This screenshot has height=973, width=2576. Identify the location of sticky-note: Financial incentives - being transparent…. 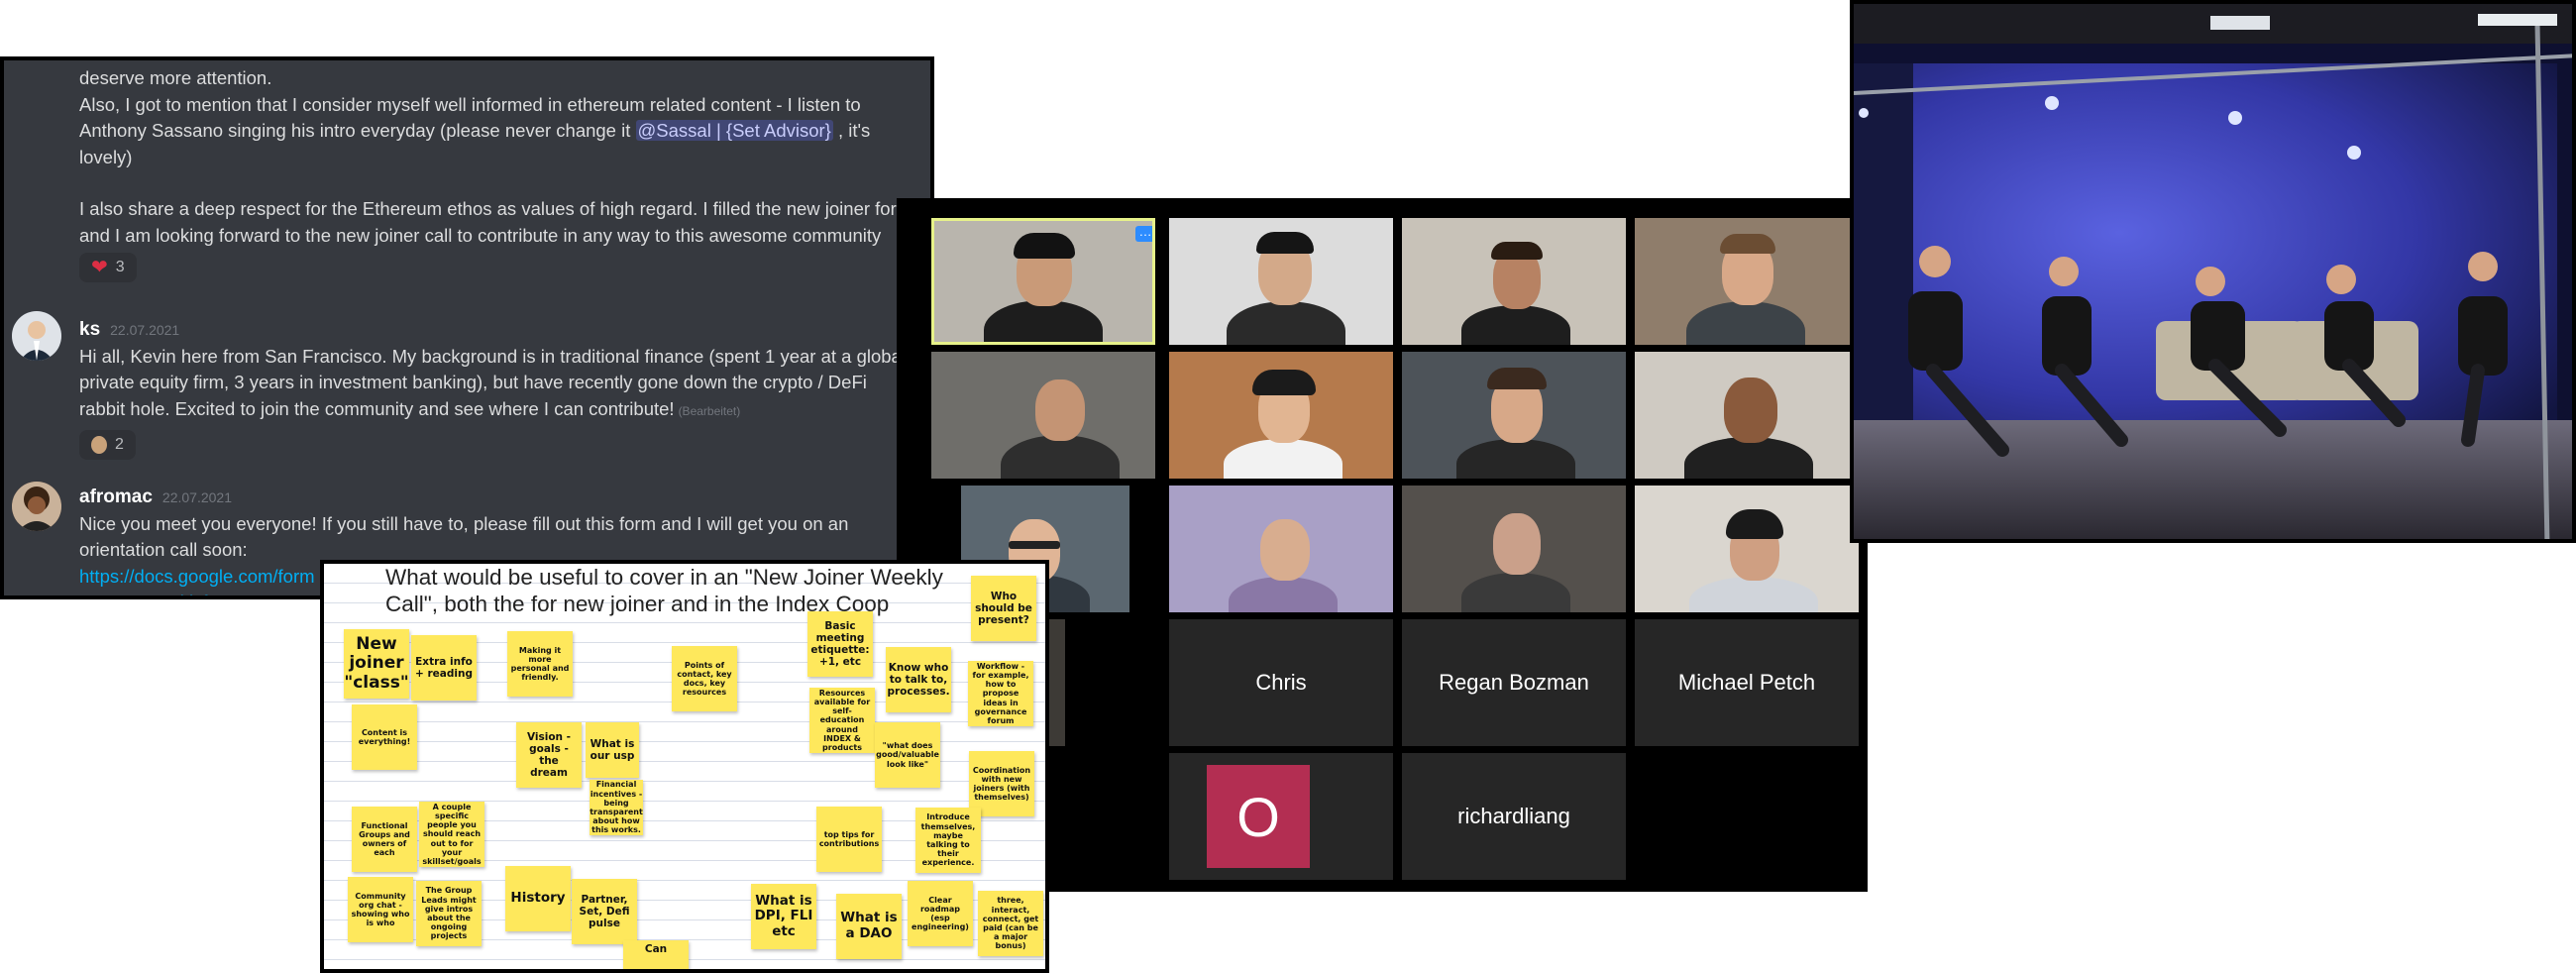
(616, 807).